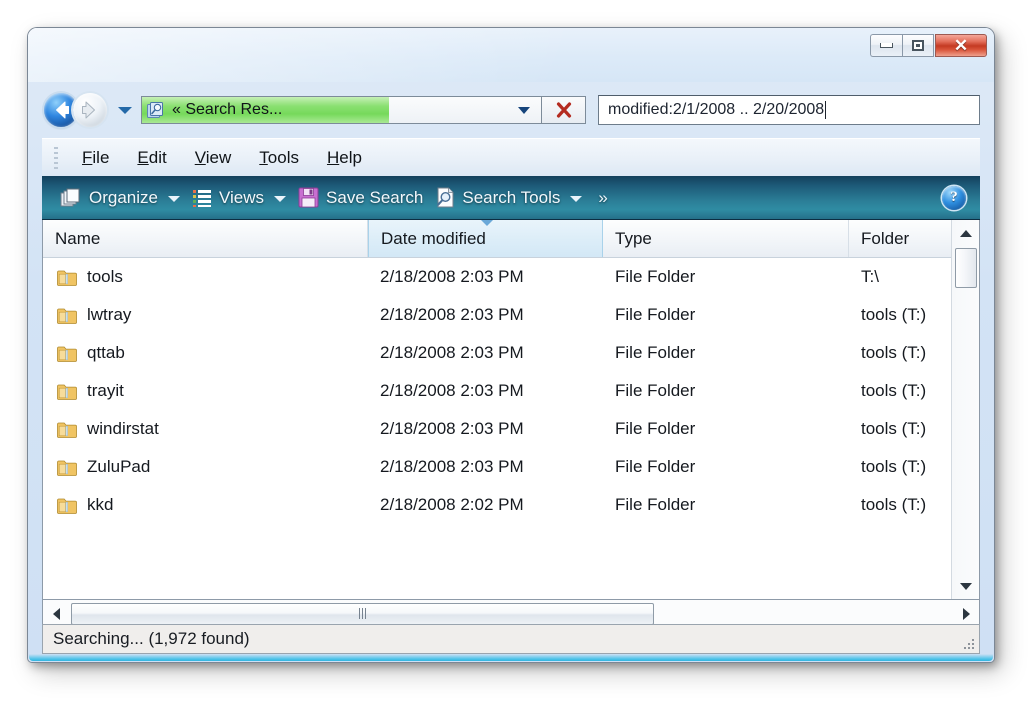 The height and width of the screenshot is (712, 1036). Describe the element at coordinates (56, 614) in the screenshot. I see `scroll-left-button` at that location.